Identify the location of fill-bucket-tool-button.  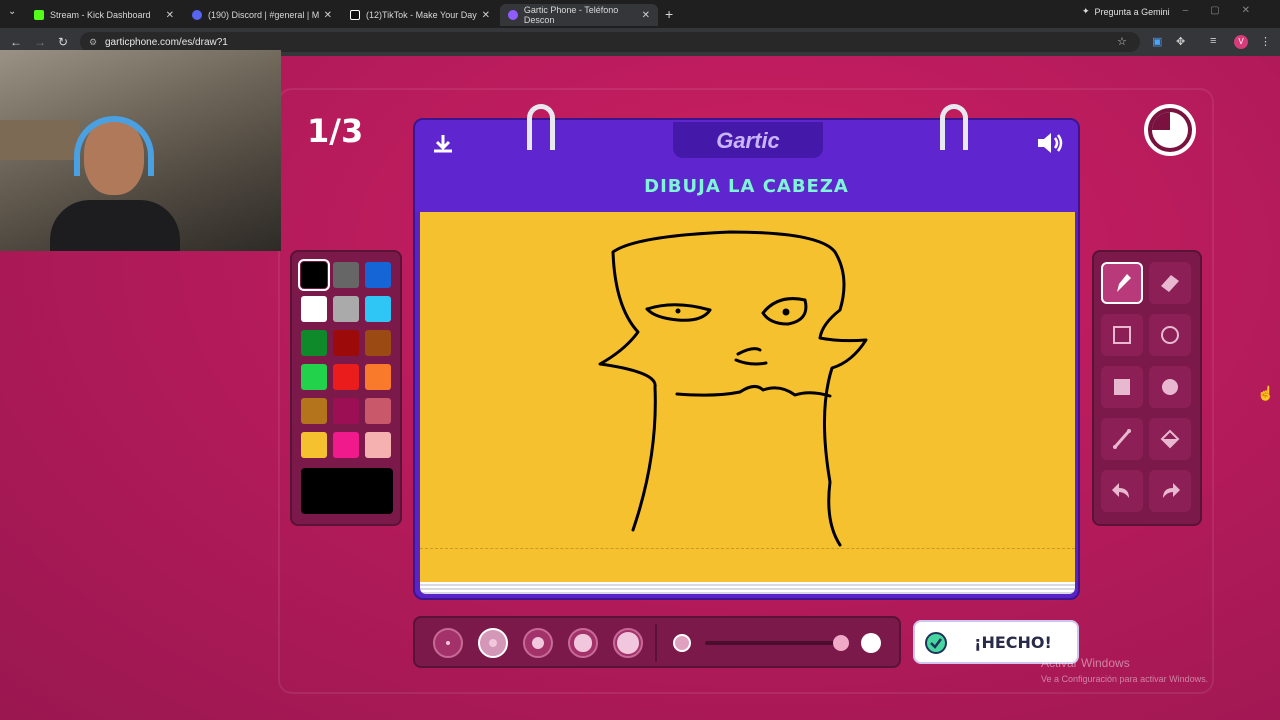
(1170, 439).